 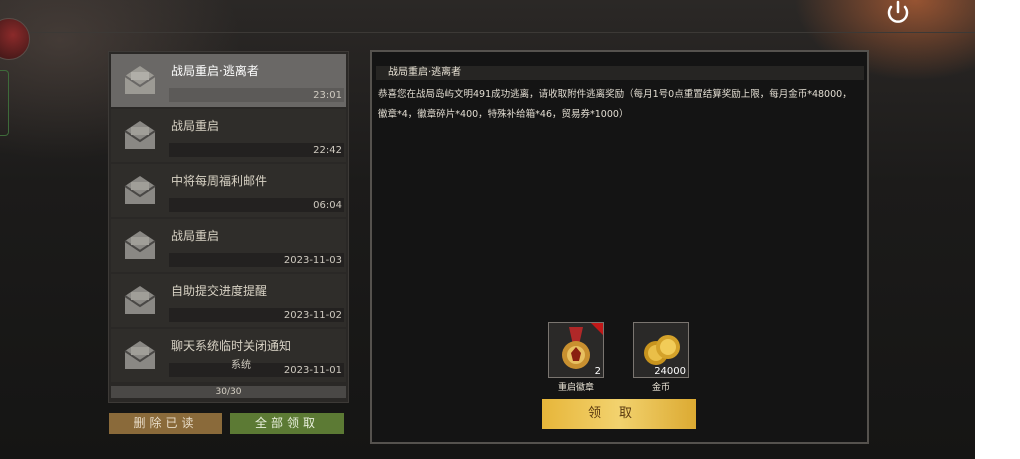 What do you see at coordinates (312, 260) in the screenshot?
I see `mail-time: 2023-11-03` at bounding box center [312, 260].